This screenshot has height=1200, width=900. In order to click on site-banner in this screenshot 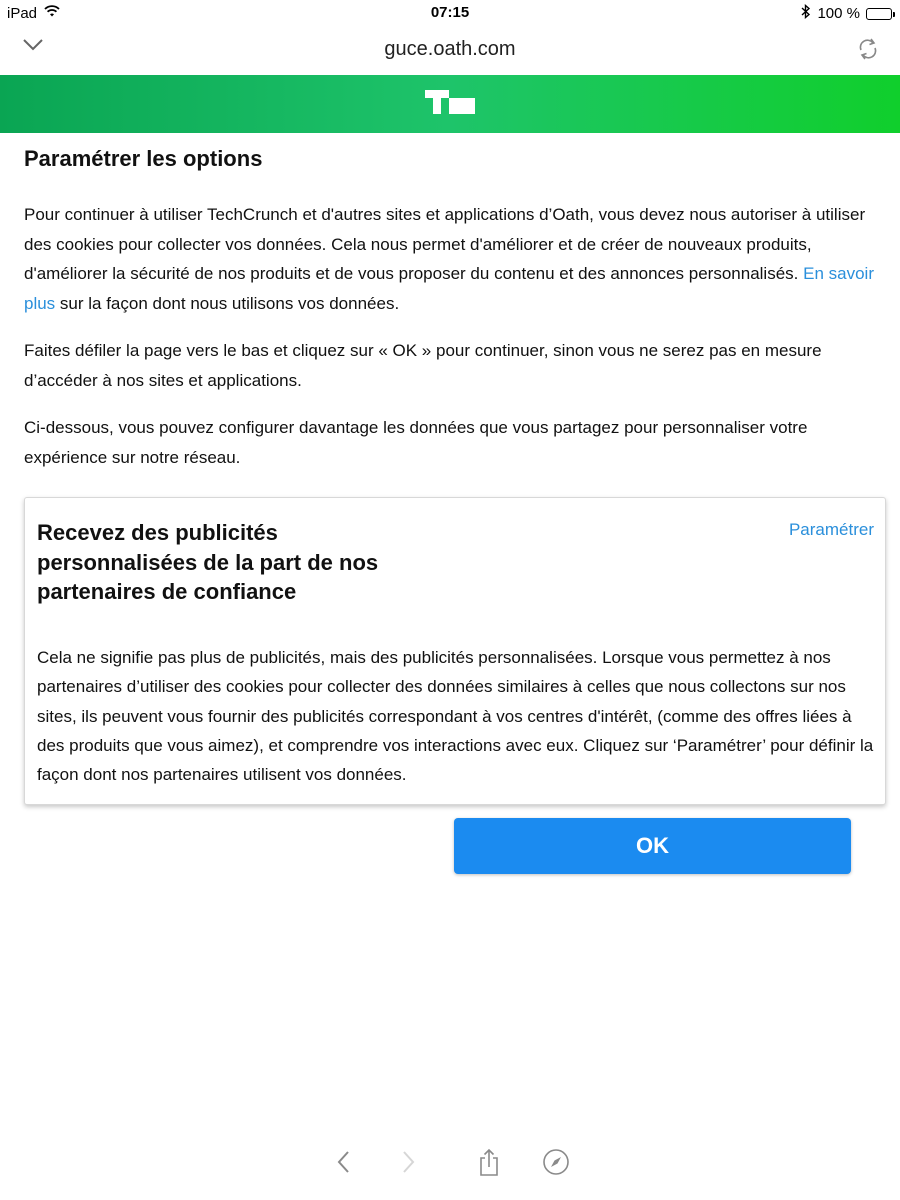, I will do `click(450, 104)`.